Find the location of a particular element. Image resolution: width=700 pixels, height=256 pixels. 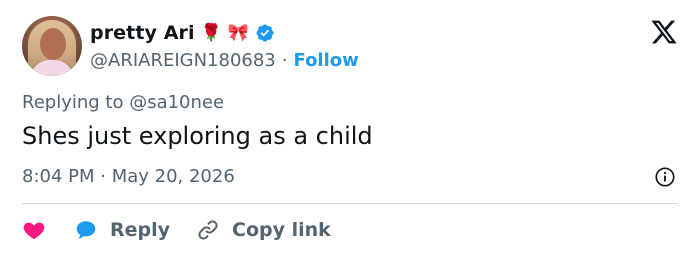

avatar-face is located at coordinates (53, 44).